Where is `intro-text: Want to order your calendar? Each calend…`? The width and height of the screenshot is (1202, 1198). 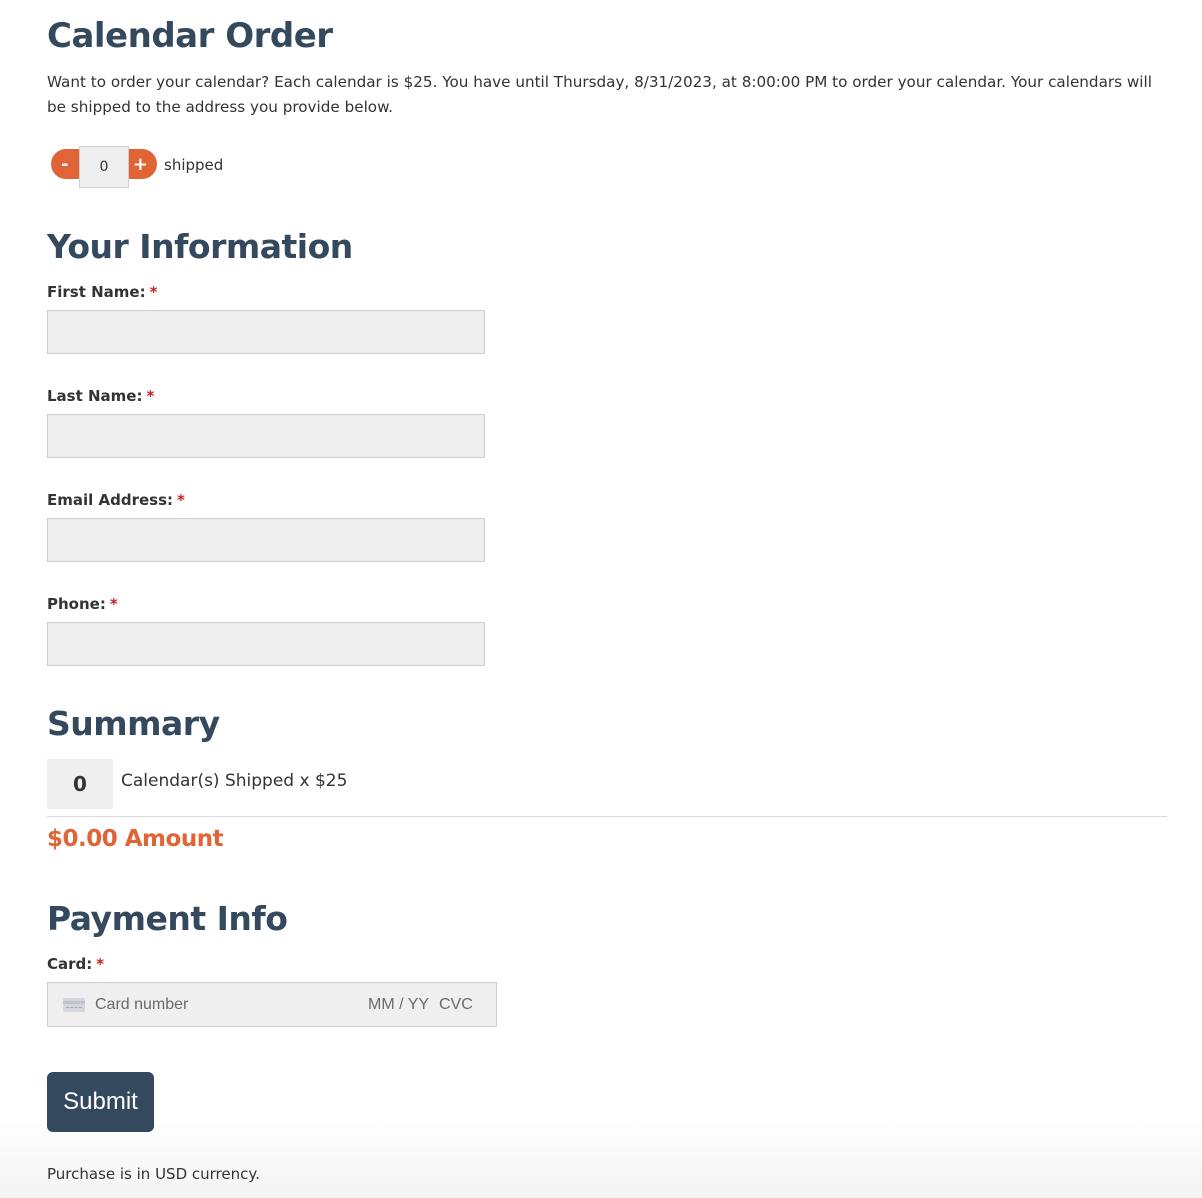
intro-text: Want to order your calendar? Each calend… is located at coordinates (599, 94).